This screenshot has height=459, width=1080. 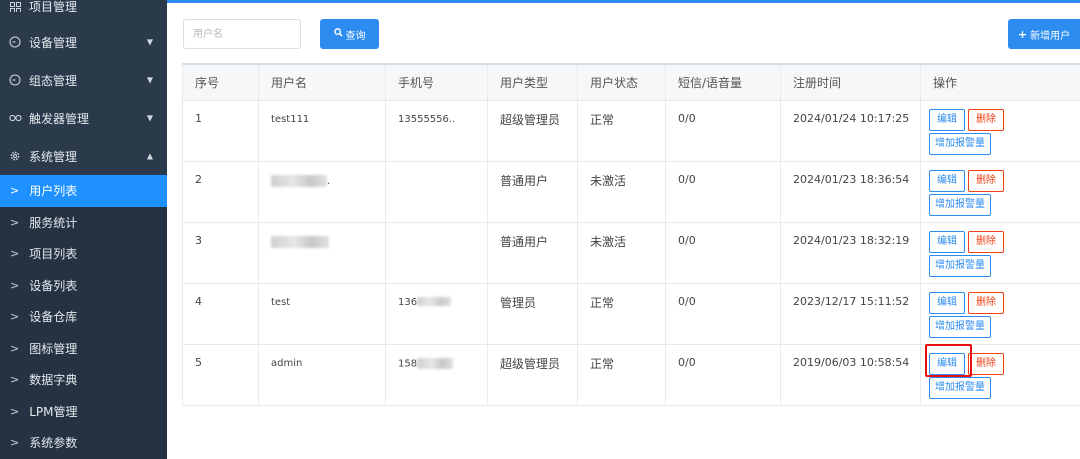 I want to click on row-number: 3, so click(x=220, y=252).